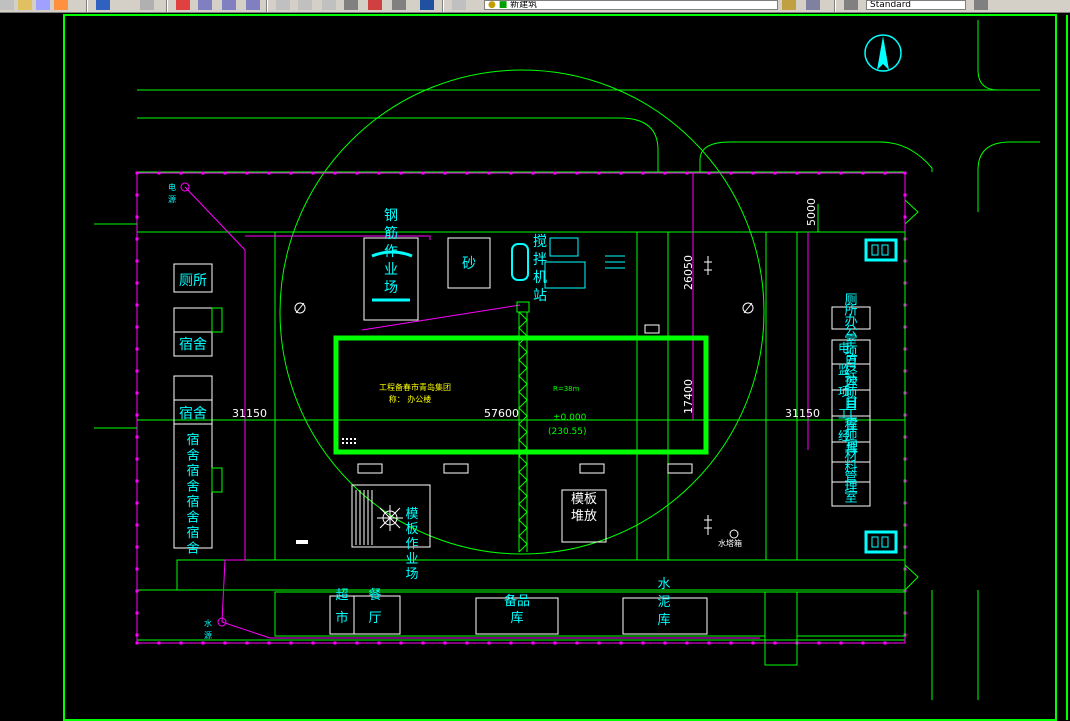 The width and height of the screenshot is (1070, 721). Describe the element at coordinates (329, 5) in the screenshot. I see `tool-palette-icon` at that location.